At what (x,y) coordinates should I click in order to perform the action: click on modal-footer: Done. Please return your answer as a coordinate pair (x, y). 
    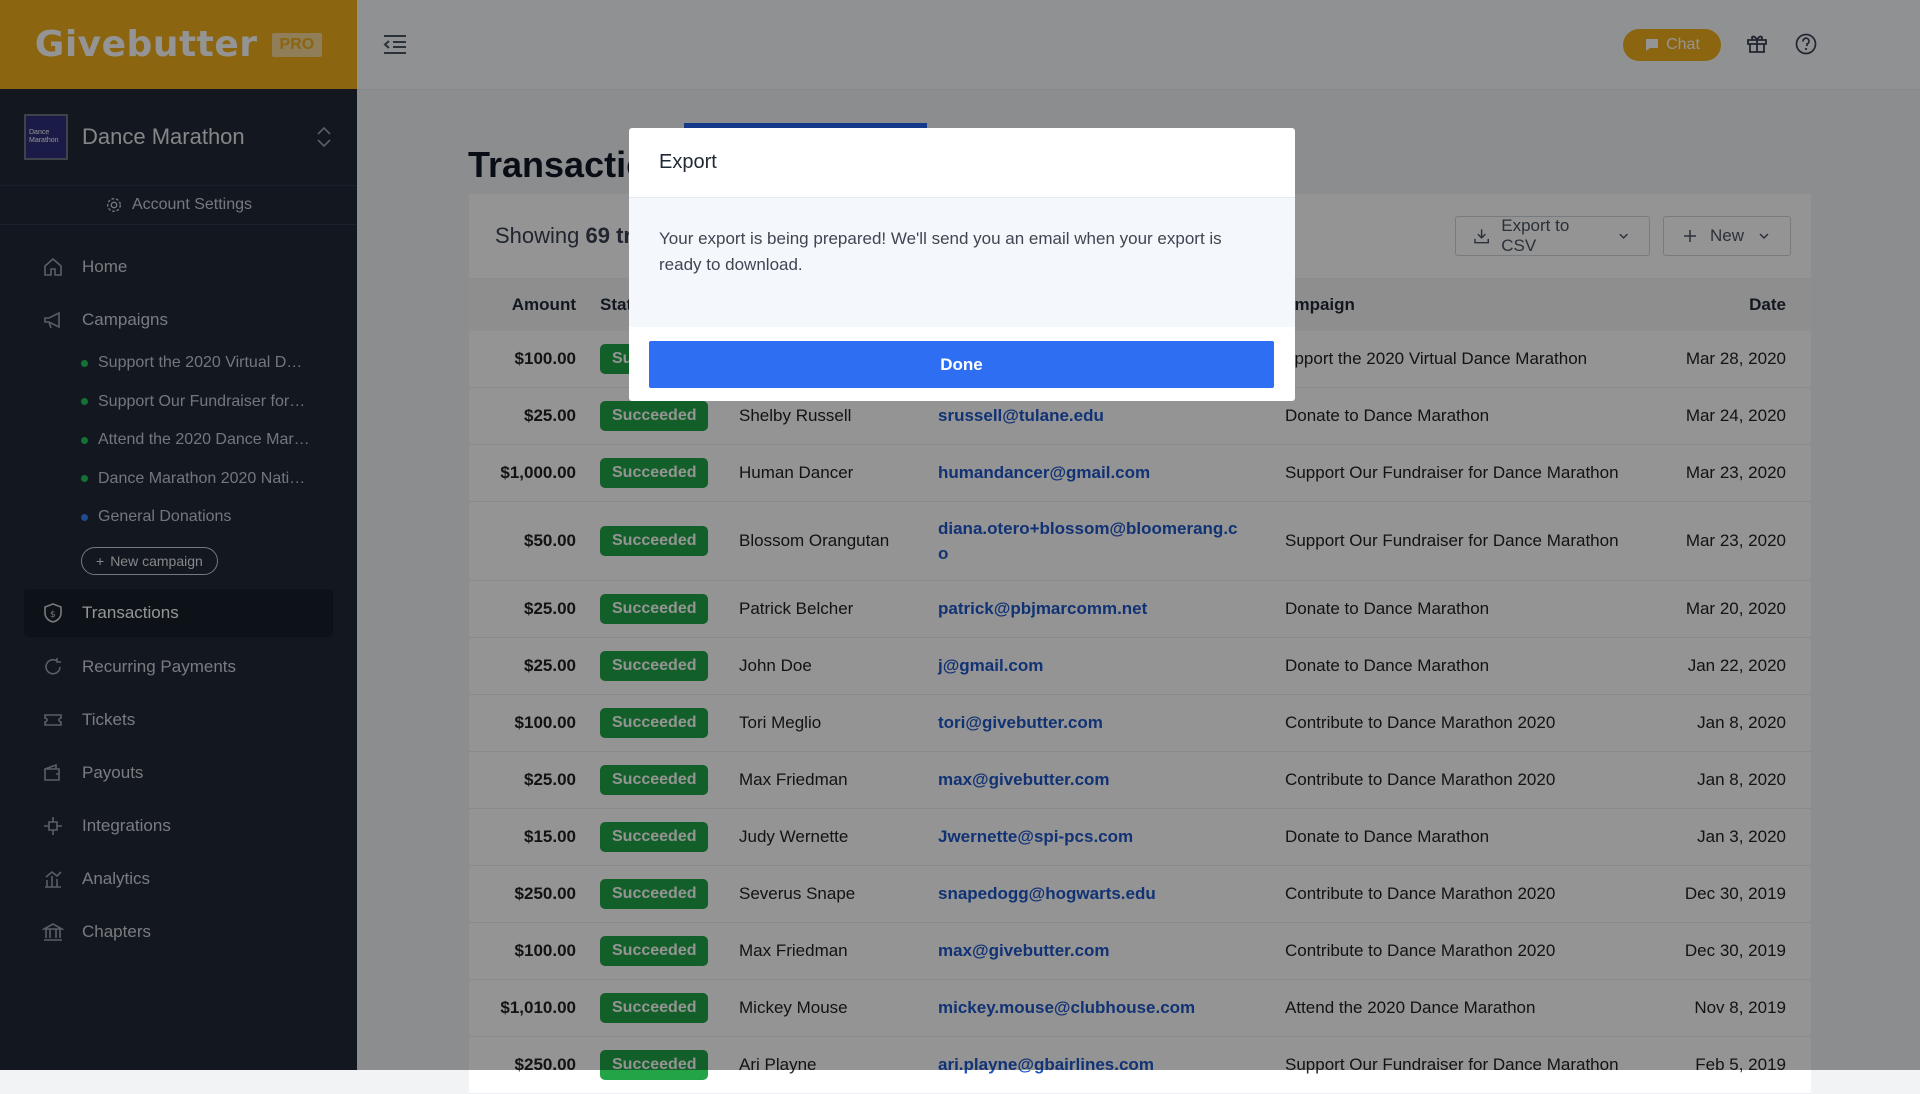
    Looking at the image, I should click on (962, 357).